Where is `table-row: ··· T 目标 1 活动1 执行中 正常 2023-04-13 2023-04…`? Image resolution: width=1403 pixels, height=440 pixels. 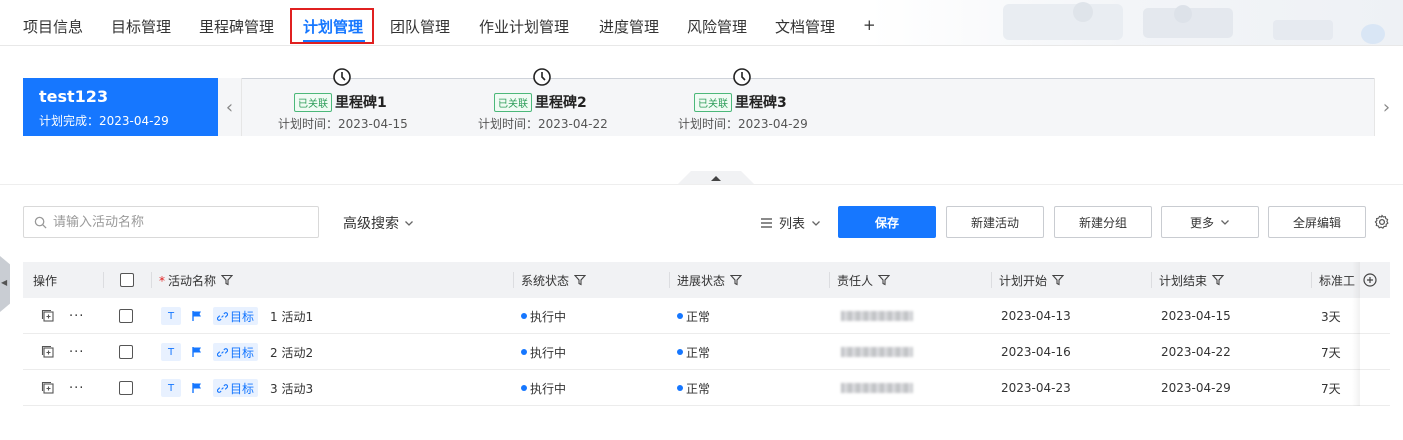
table-row: ··· T 目标 1 活动1 执行中 正常 2023-04-13 2023-04… is located at coordinates (706, 316).